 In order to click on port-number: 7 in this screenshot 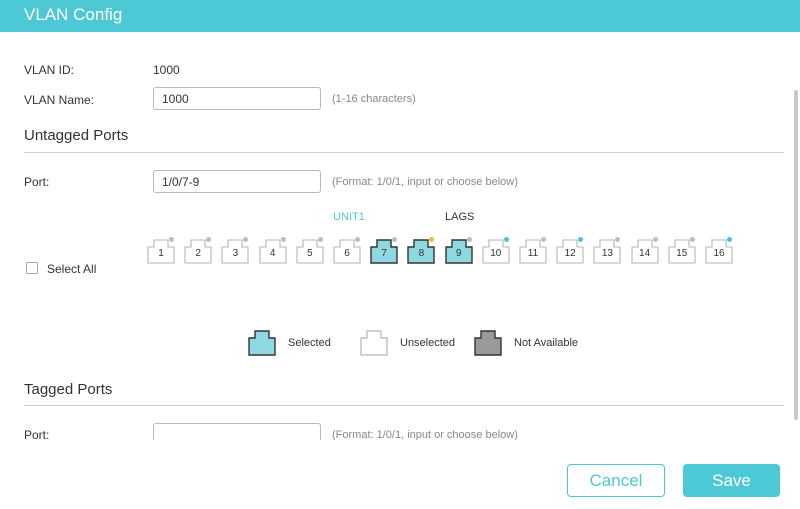, I will do `click(384, 253)`.